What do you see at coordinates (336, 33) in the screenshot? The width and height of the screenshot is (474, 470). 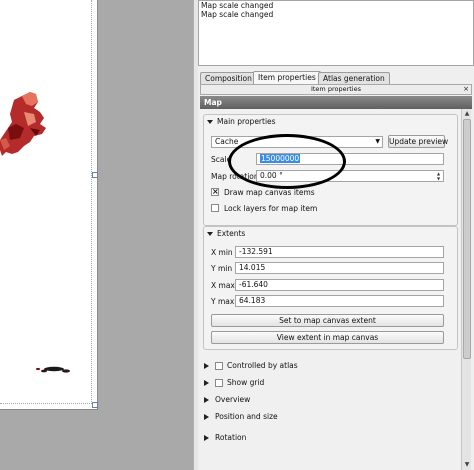 I see `message-log: Map scale changed Map scale changed` at bounding box center [336, 33].